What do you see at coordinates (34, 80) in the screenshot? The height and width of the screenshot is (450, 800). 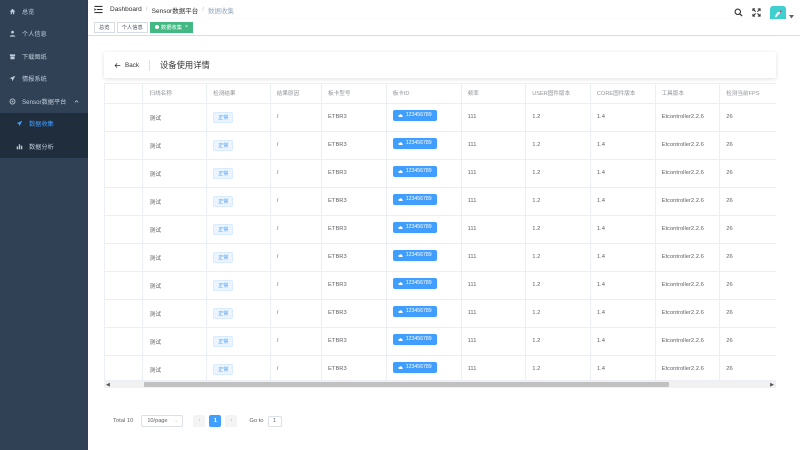 I see `sidebar-item-label: 情报系统` at bounding box center [34, 80].